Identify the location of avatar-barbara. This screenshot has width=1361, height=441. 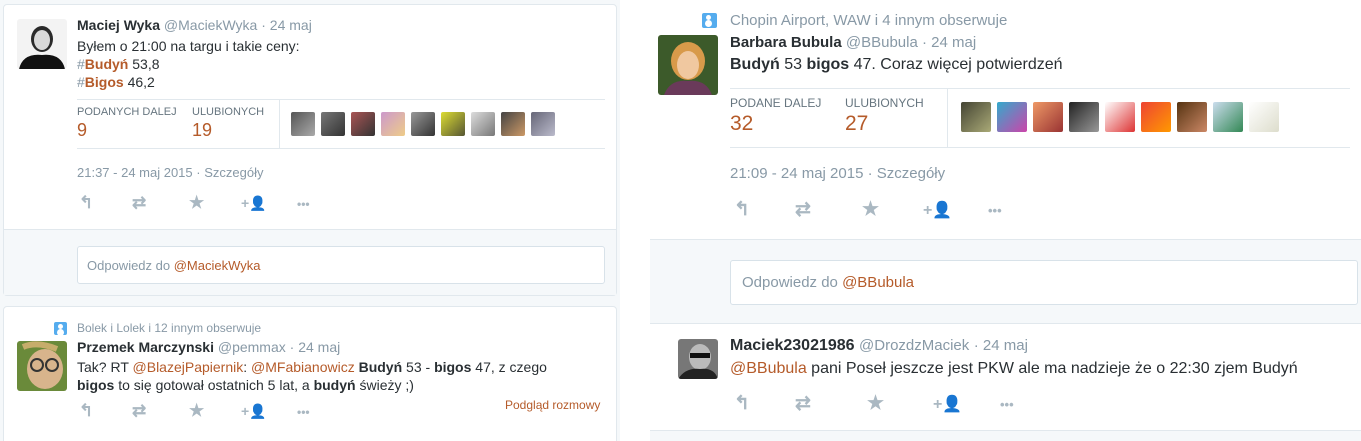
(688, 65).